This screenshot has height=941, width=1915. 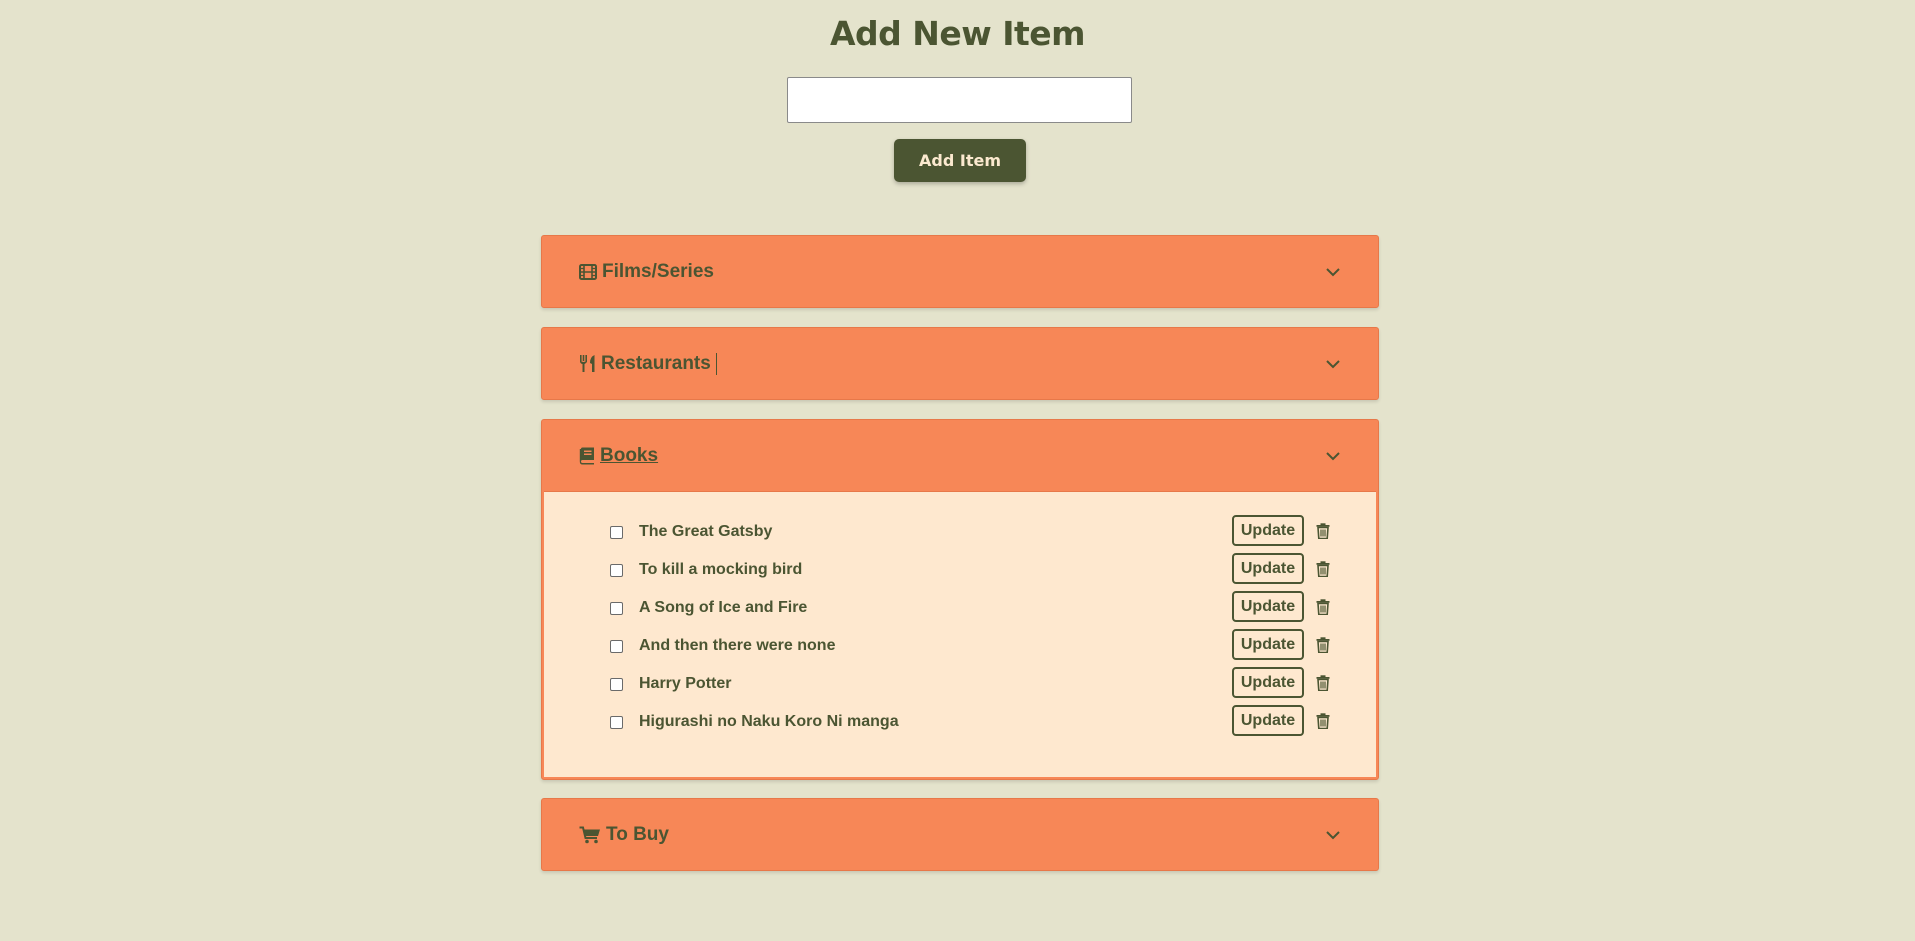 I want to click on accordion-title-books: Books, so click(x=618, y=456).